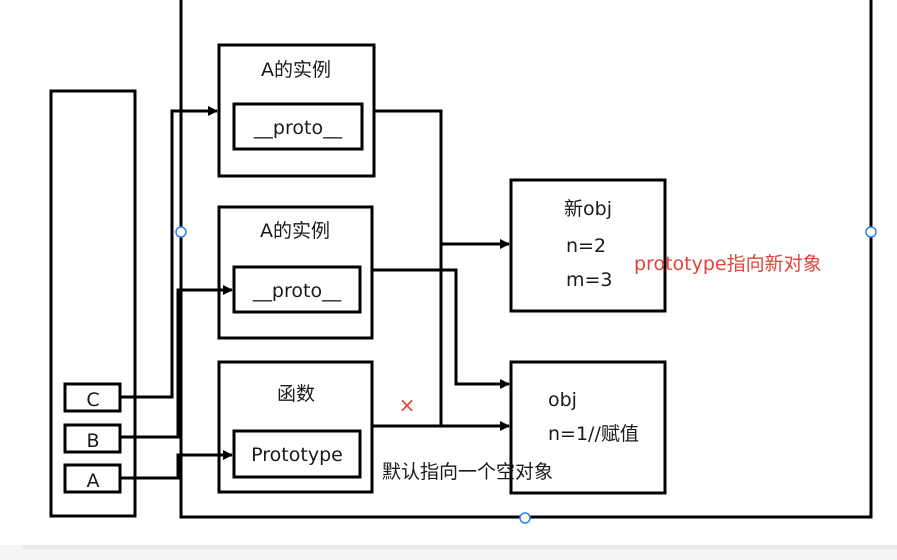 The image size is (897, 560). I want to click on connector-b-to-instance, so click(176, 362).